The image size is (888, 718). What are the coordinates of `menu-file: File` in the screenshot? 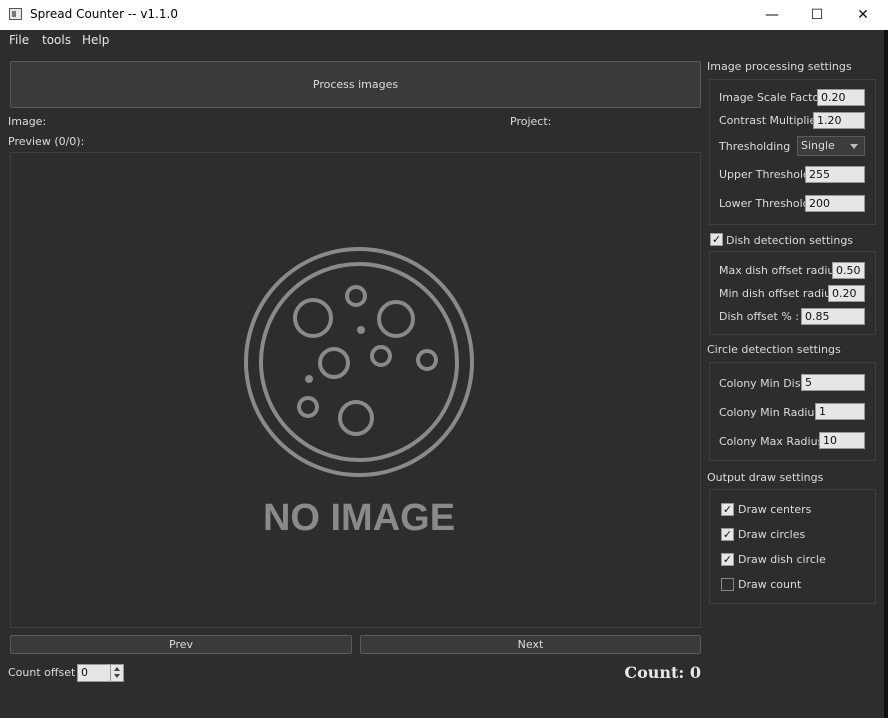 It's located at (19, 40).